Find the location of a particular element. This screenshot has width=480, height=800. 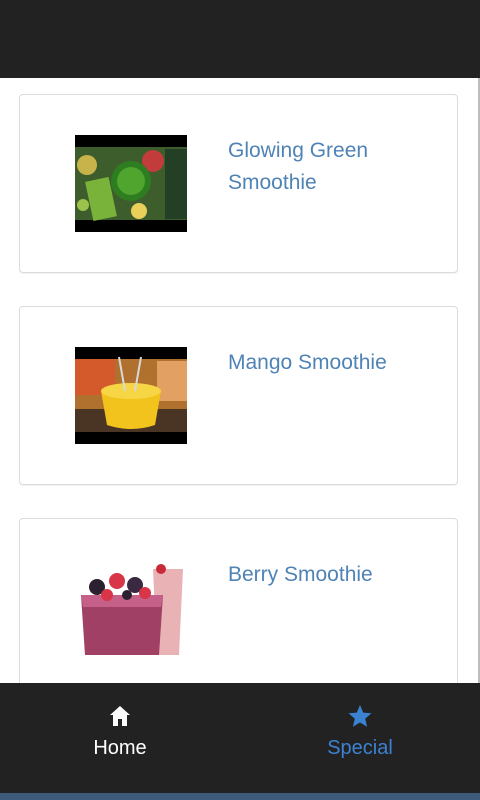

nav-tab-special: Special is located at coordinates (360, 738).